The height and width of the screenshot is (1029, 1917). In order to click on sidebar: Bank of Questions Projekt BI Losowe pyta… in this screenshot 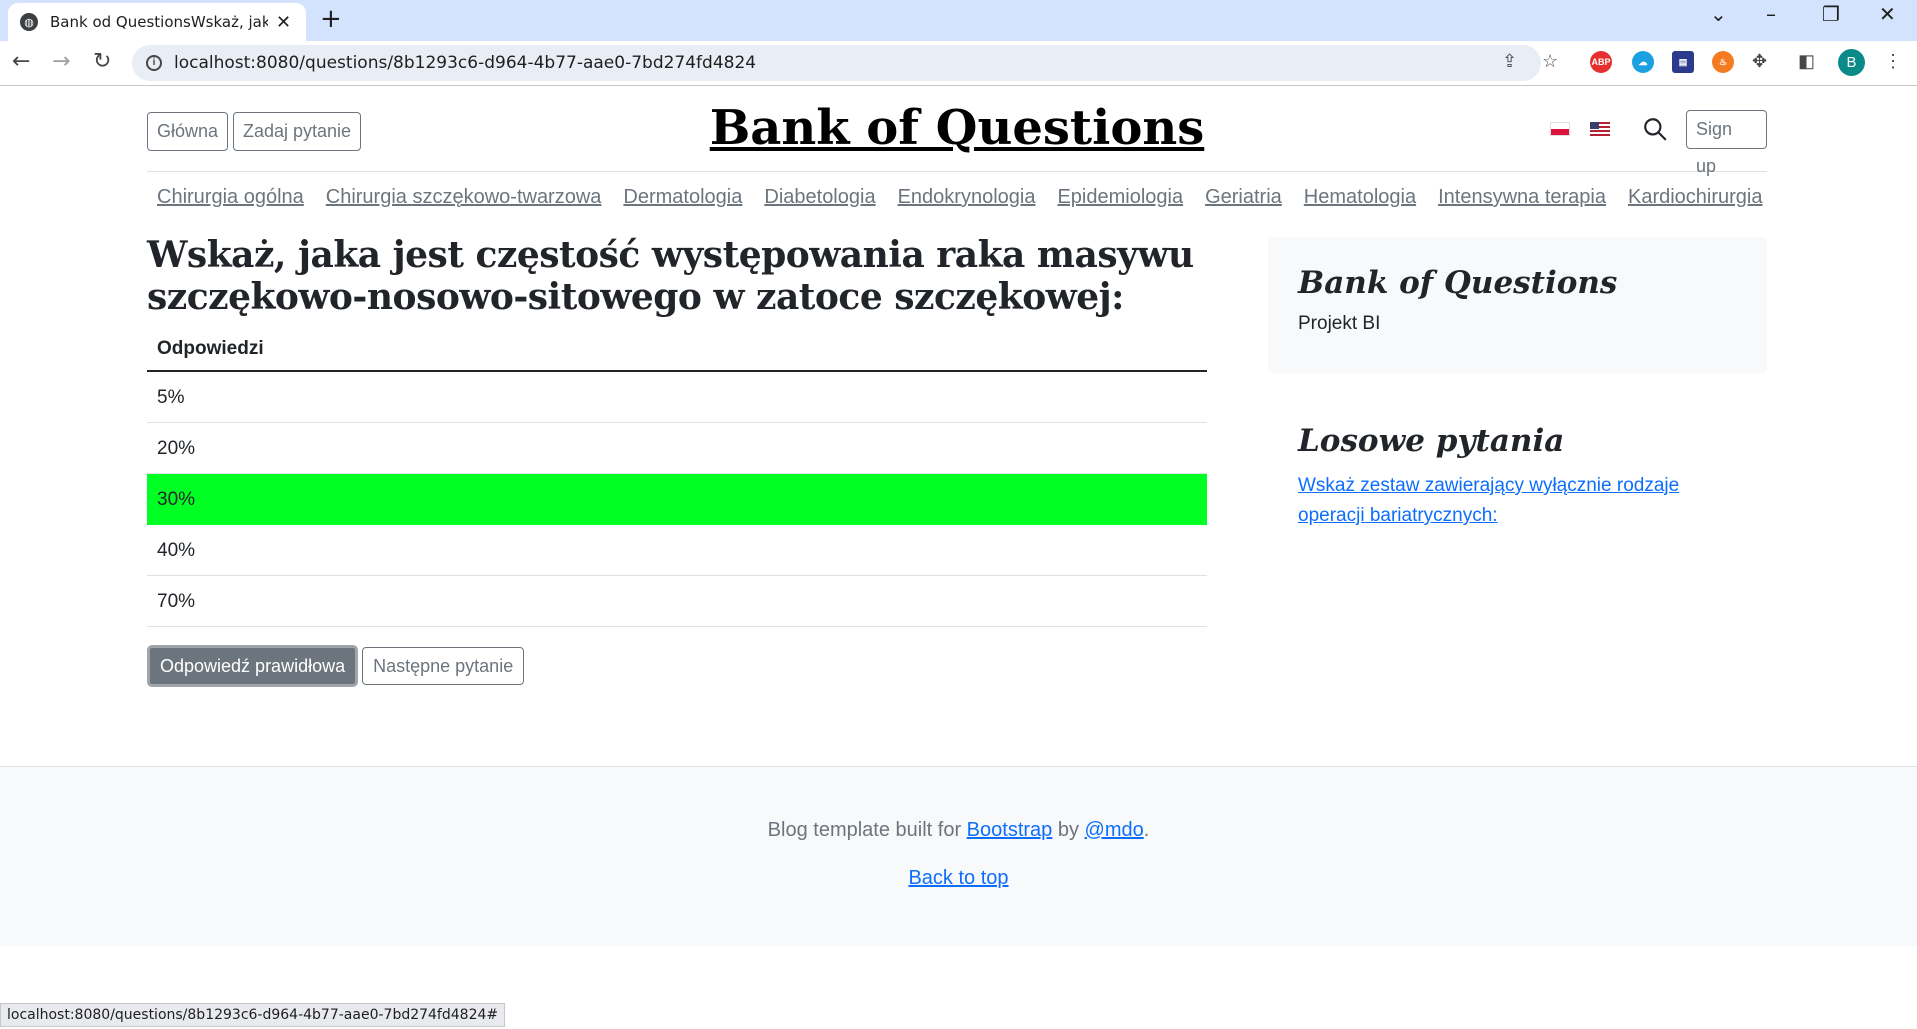, I will do `click(1517, 384)`.